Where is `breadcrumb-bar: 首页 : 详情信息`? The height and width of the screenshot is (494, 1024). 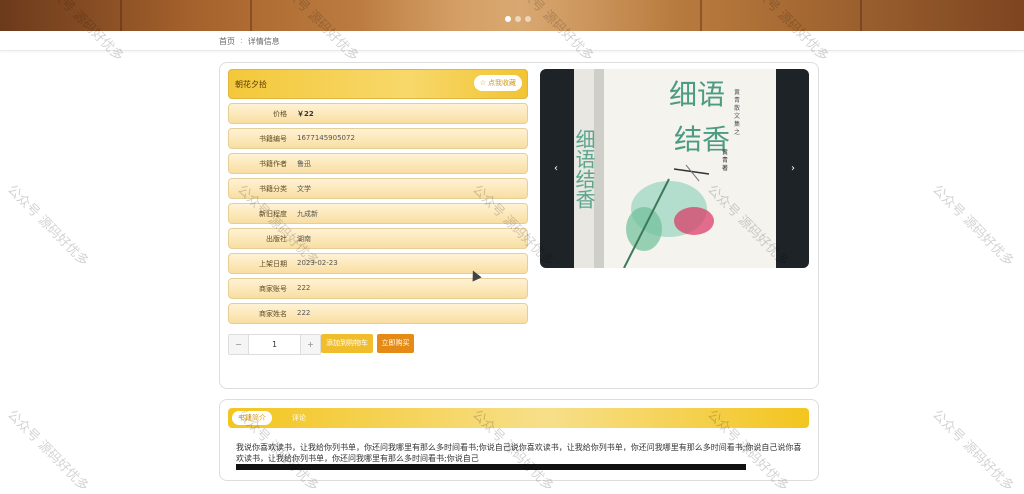 breadcrumb-bar: 首页 : 详情信息 is located at coordinates (512, 41).